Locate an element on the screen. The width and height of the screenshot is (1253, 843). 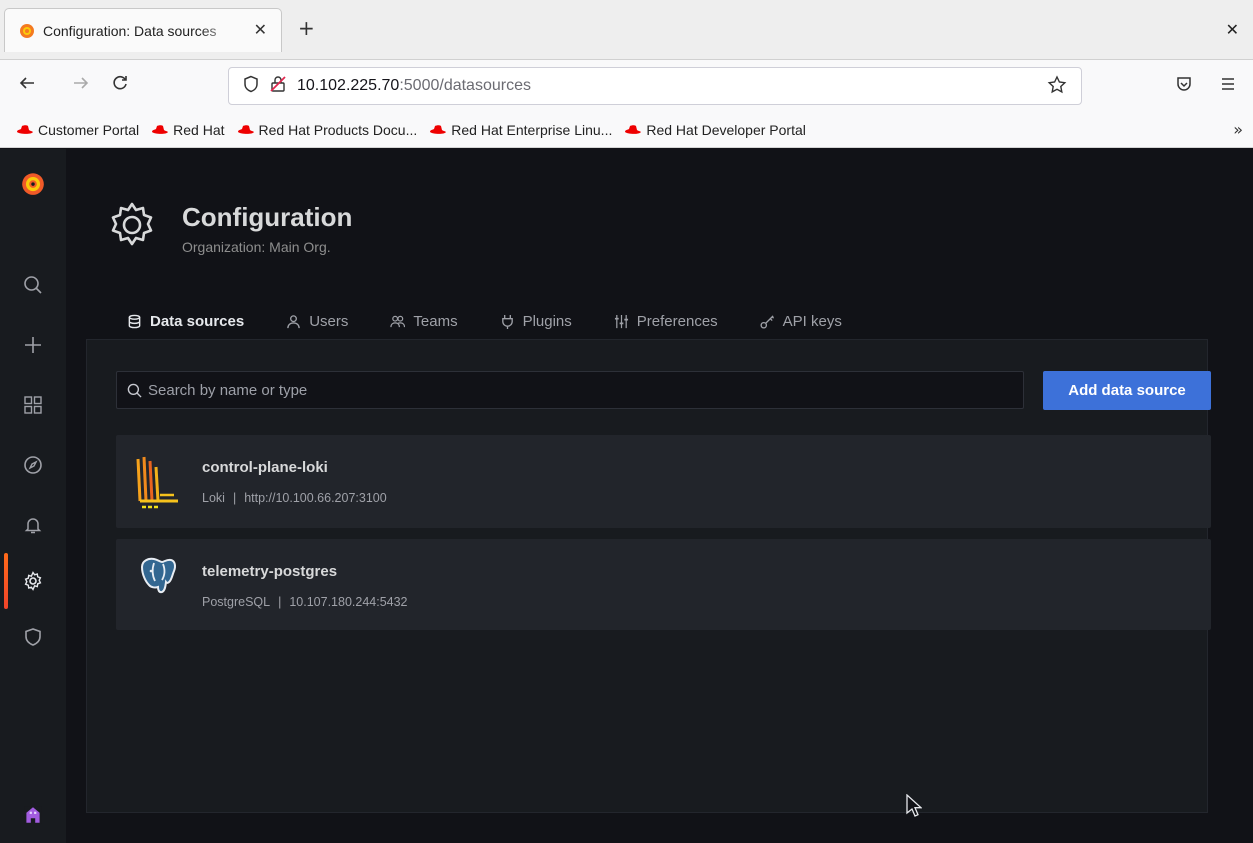
tab-api-keys: API keys is located at coordinates (801, 321).